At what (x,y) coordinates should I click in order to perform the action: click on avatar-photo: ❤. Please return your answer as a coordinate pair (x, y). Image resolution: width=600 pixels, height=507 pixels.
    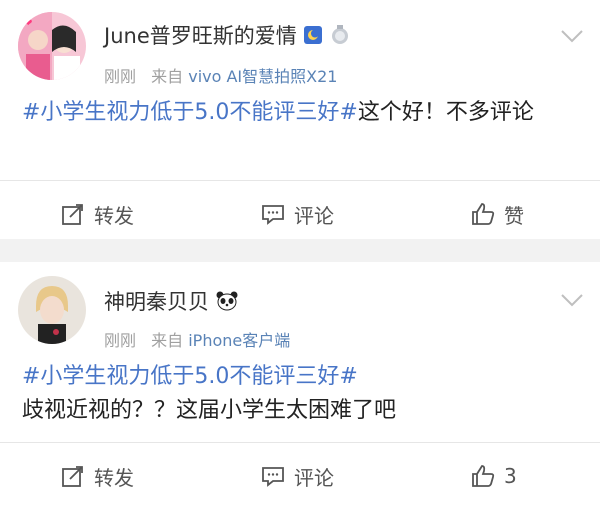
    Looking at the image, I should click on (52, 46).